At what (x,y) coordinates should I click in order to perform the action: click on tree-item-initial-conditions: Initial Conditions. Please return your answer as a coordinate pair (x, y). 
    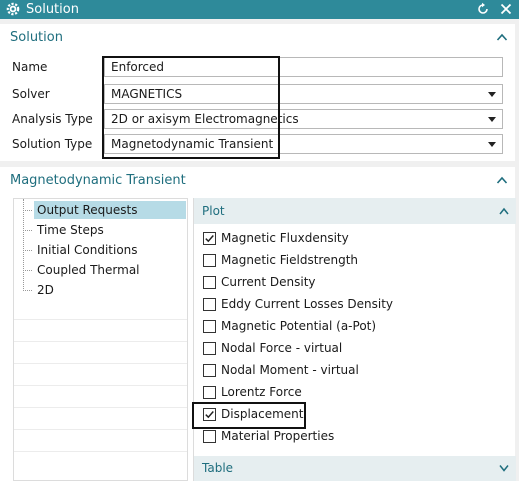
    Looking at the image, I should click on (104, 250).